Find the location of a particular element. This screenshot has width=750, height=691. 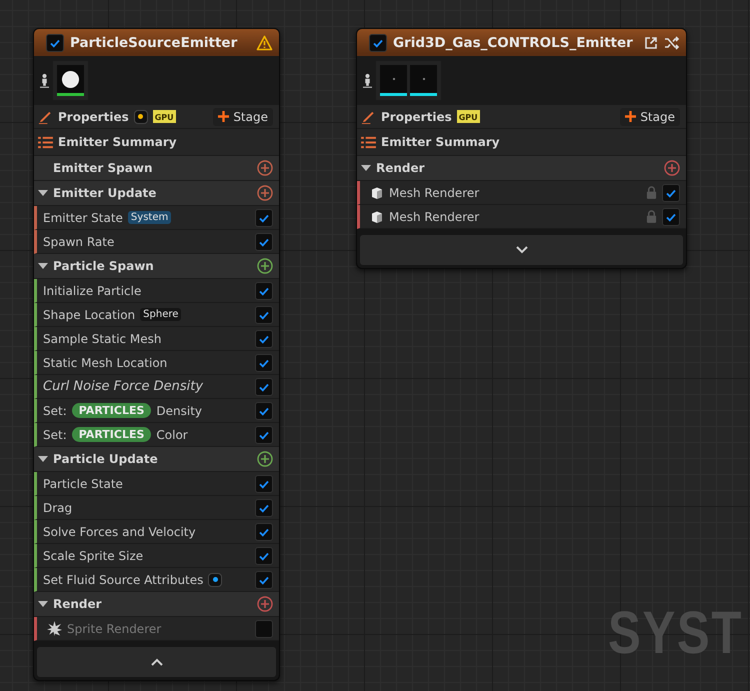

stage-header: Emitter Spawn is located at coordinates (156, 168).